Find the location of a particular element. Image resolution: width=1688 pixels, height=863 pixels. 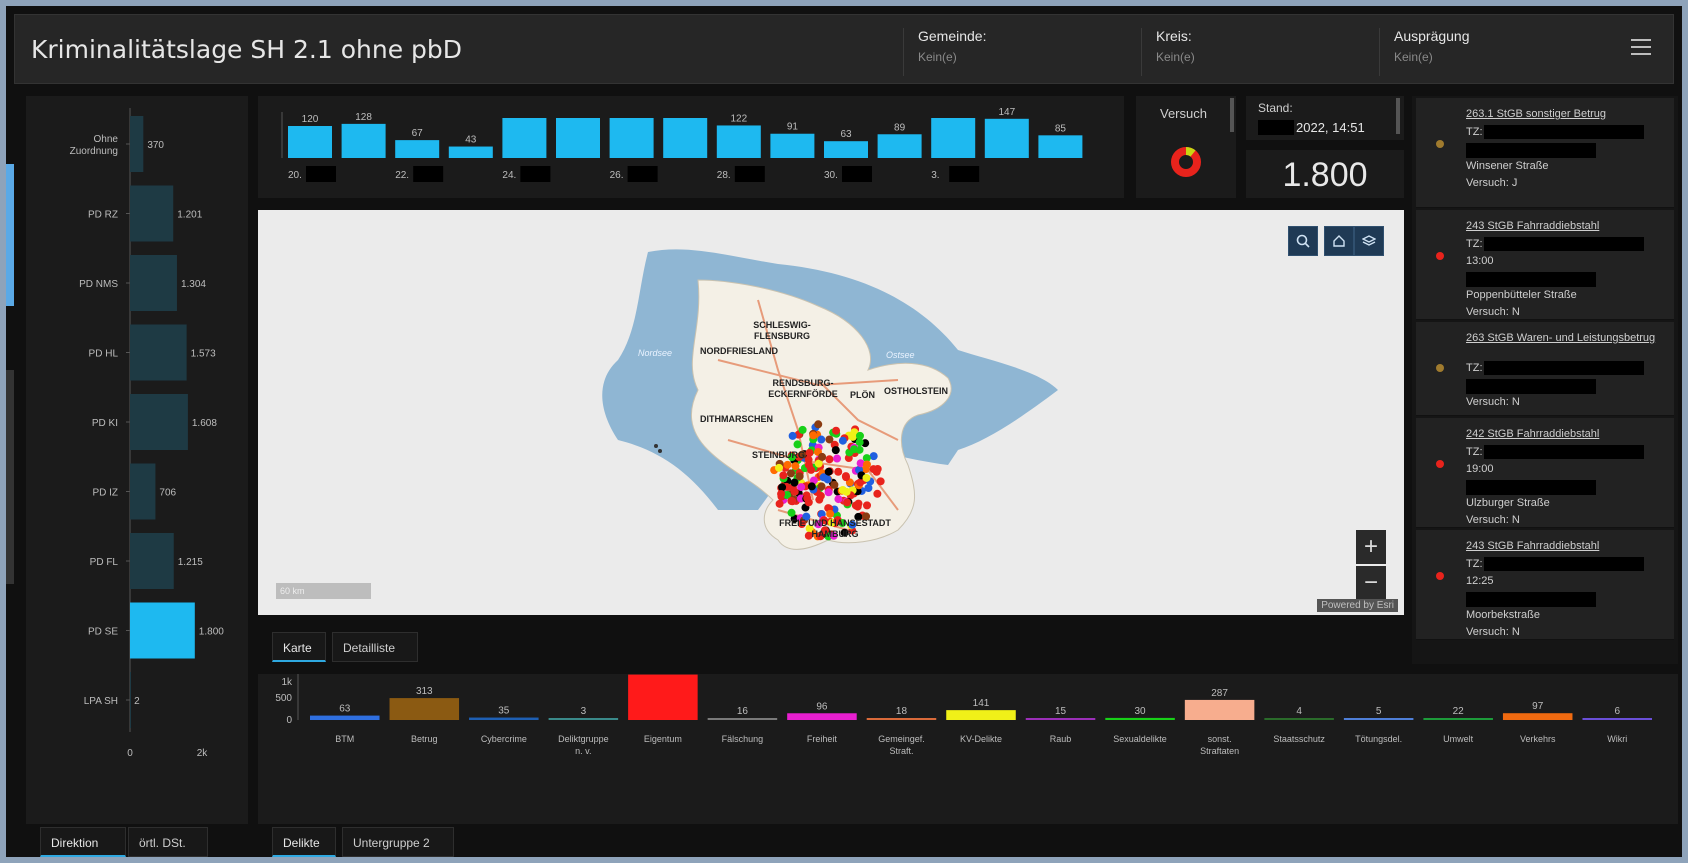

bar-value-label: 18 is located at coordinates (902, 711).